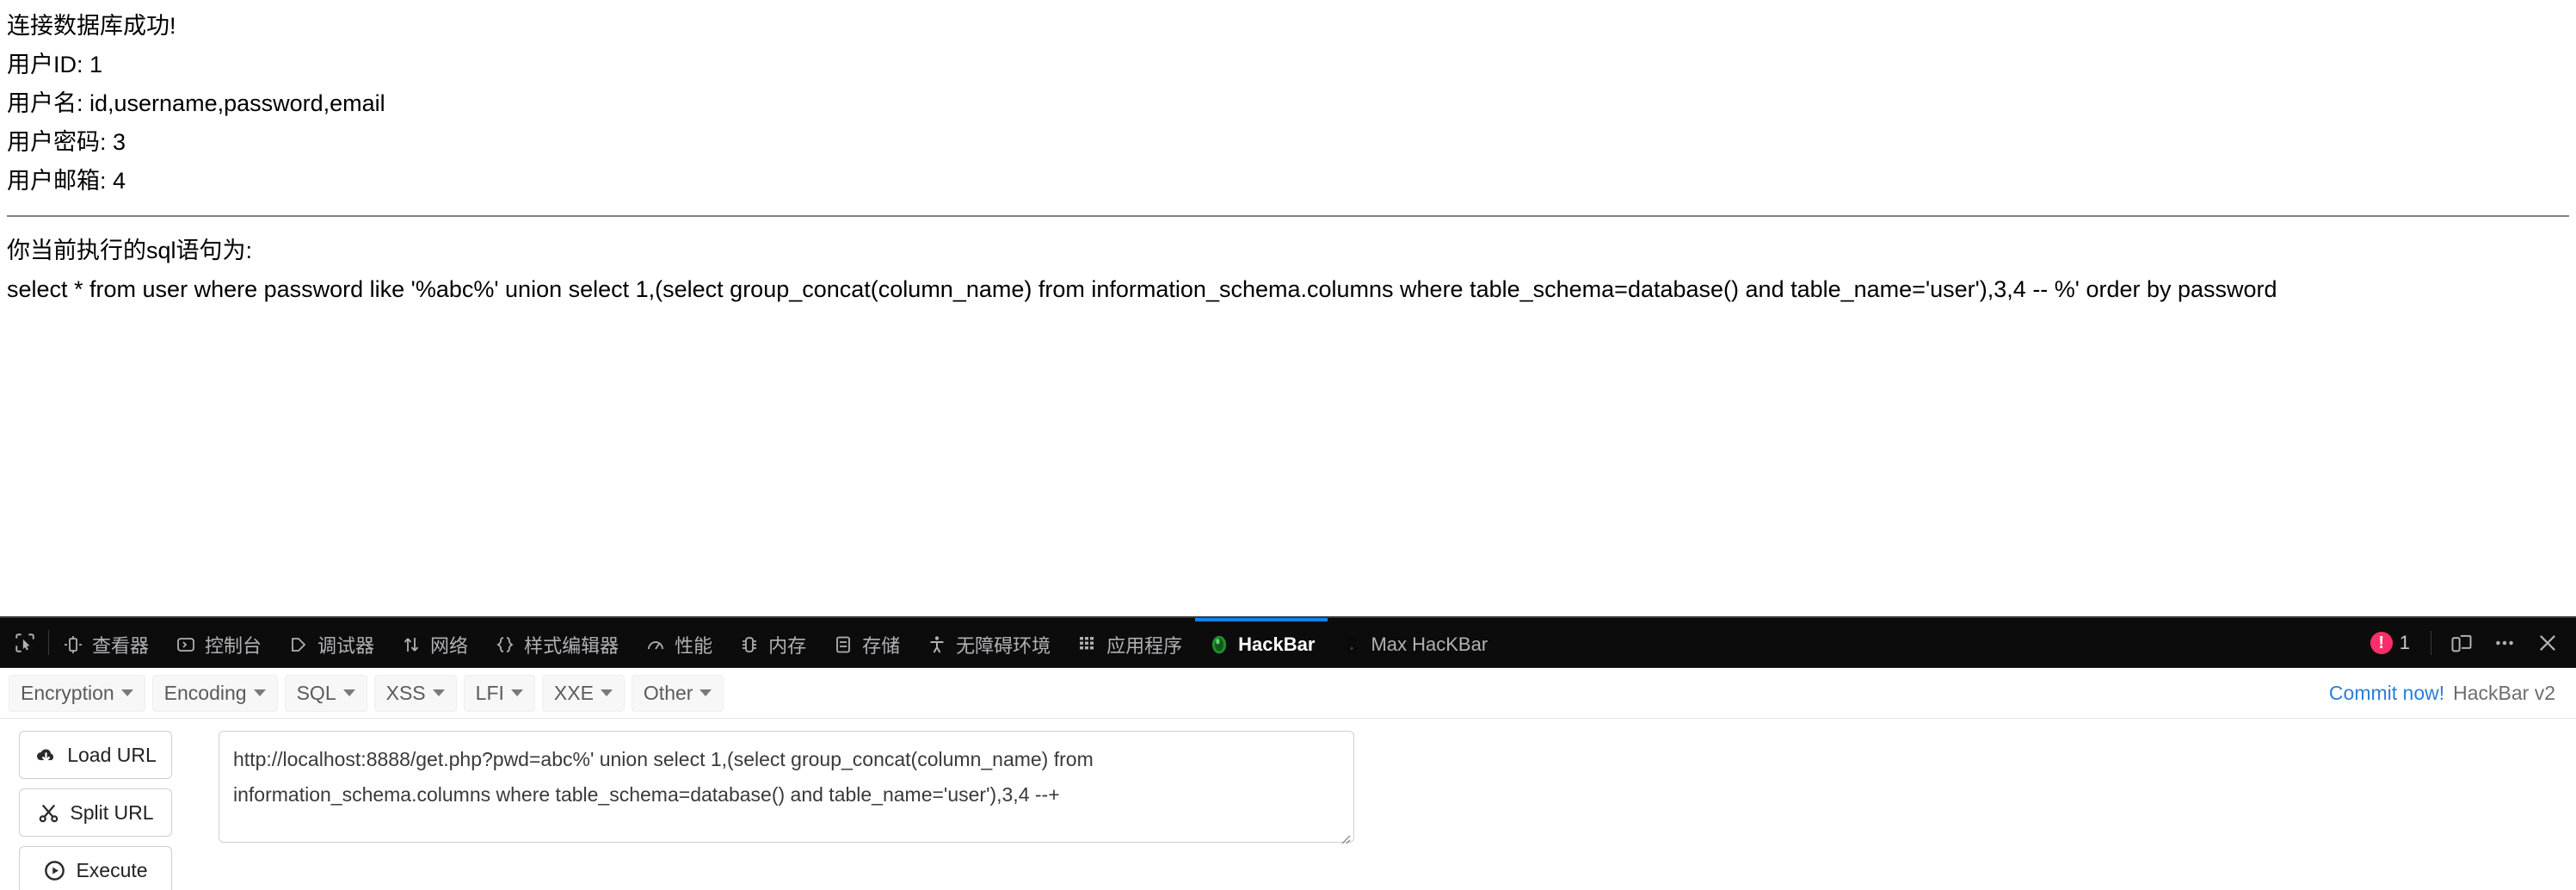 The image size is (2576, 890). I want to click on menu-label: XXE, so click(573, 692).